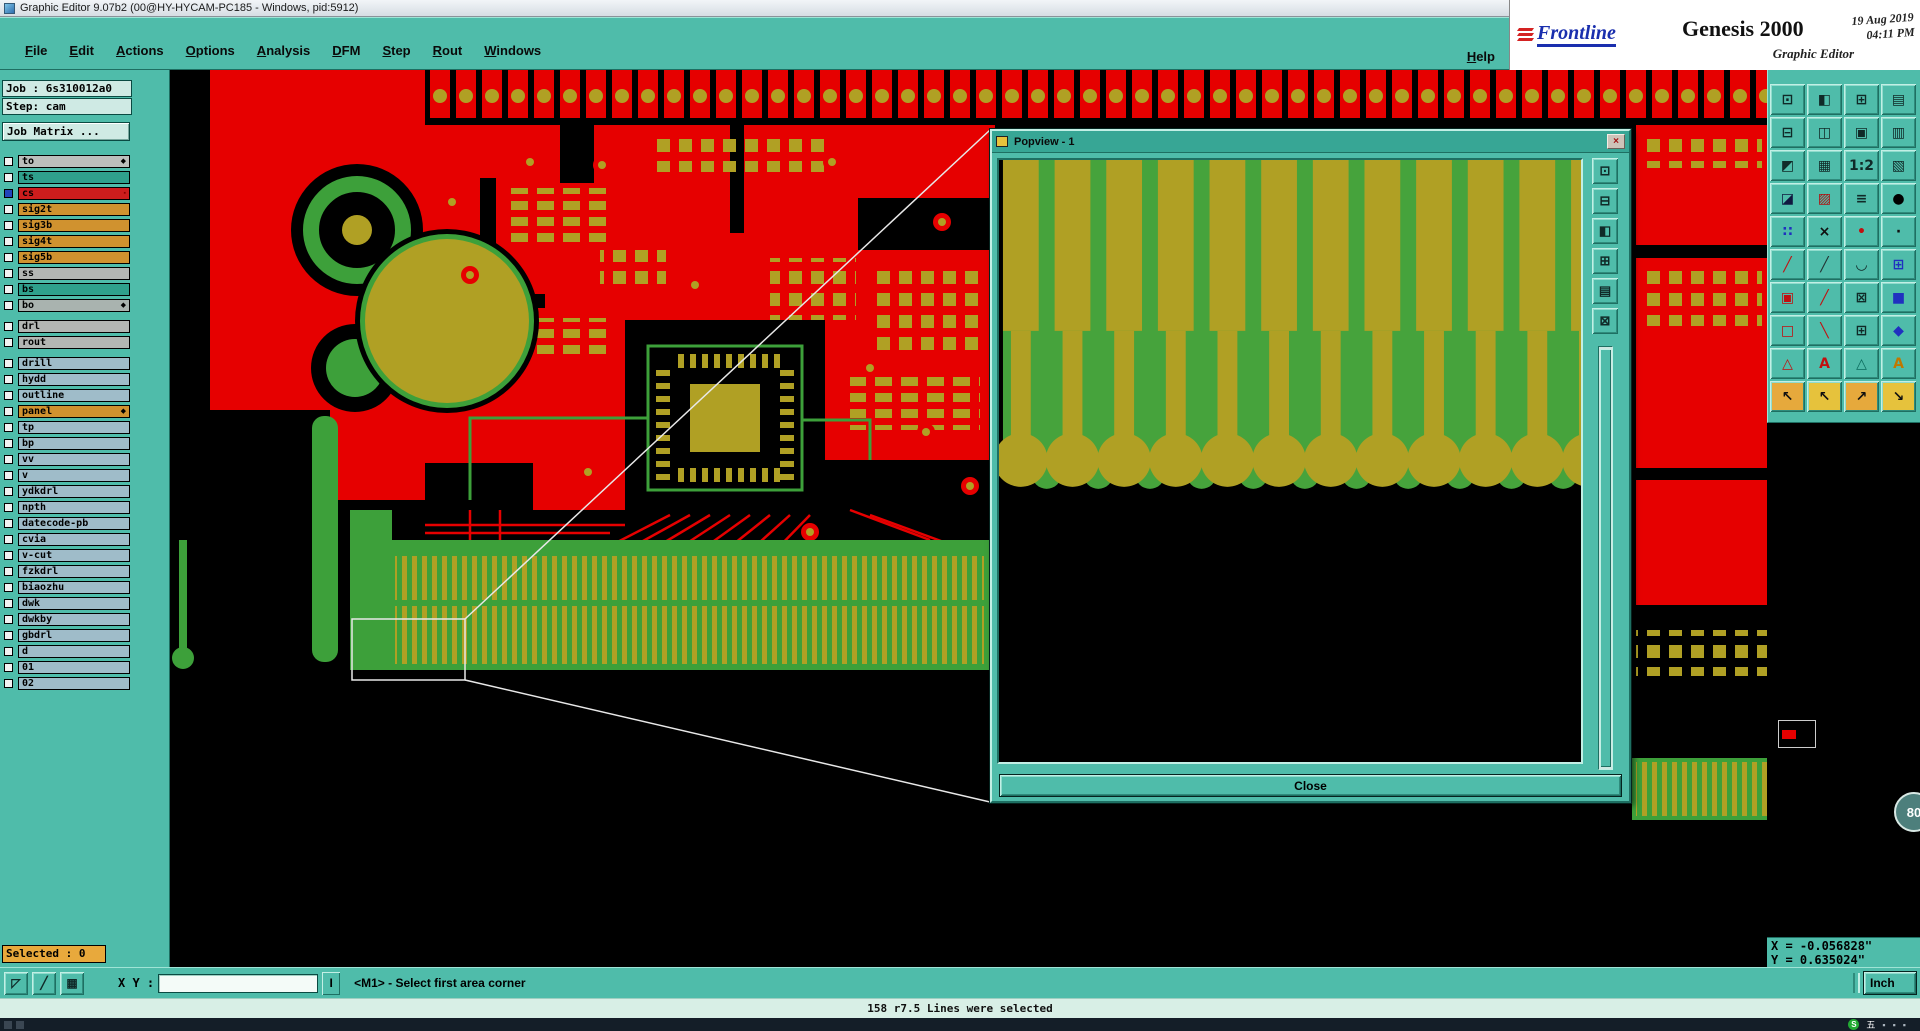  I want to click on menu-item: Windows, so click(512, 50).